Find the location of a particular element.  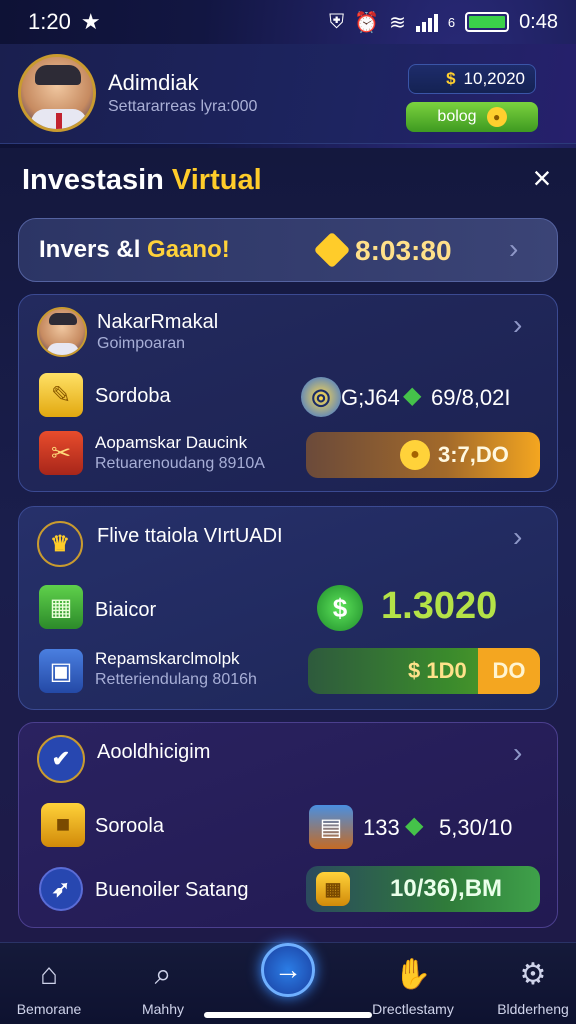

card2-action-button: $ 1D0 DO is located at coordinates (424, 671).